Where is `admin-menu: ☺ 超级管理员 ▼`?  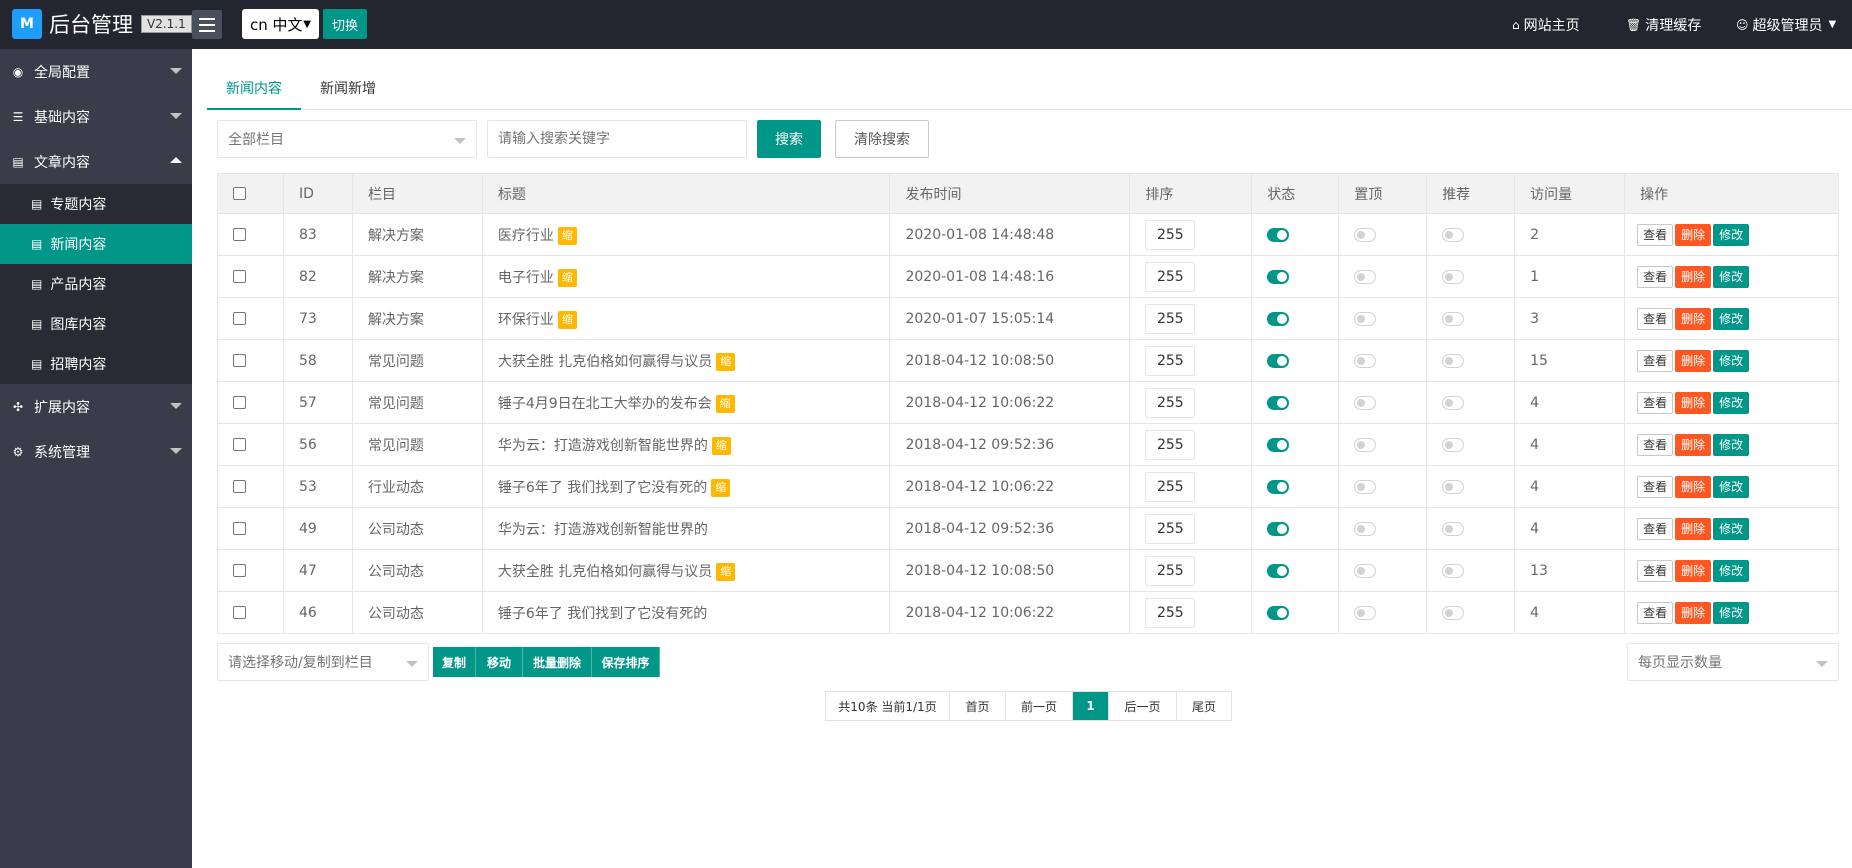 admin-menu: ☺ 超级管理员 ▼ is located at coordinates (1786, 24).